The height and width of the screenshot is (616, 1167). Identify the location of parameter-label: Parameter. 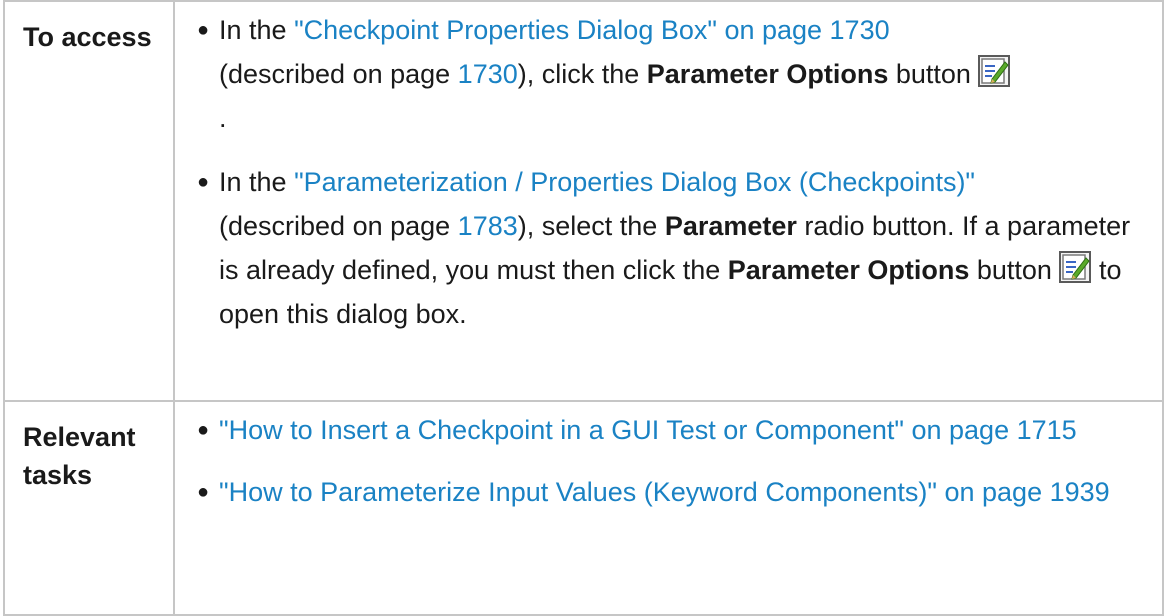
(730, 226).